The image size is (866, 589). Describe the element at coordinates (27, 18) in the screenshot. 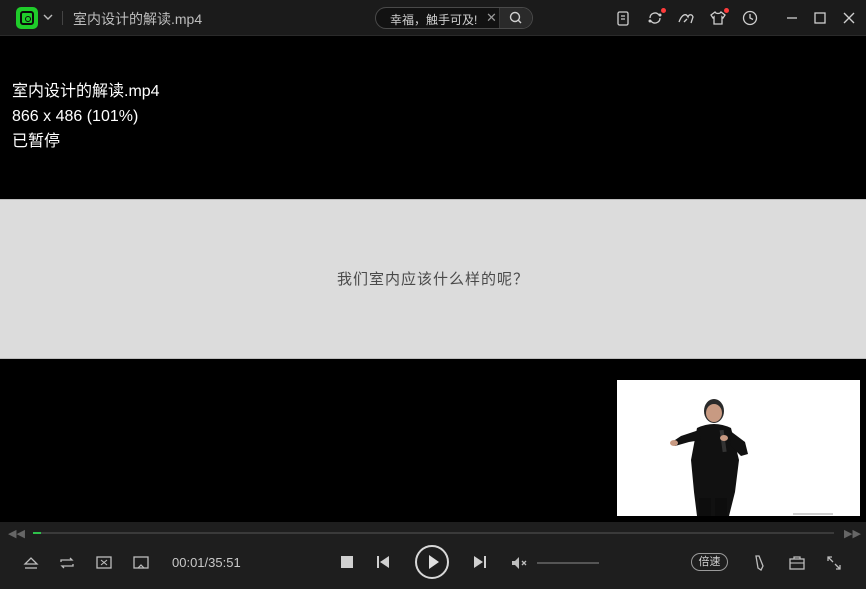

I see `app-logo-icon` at that location.